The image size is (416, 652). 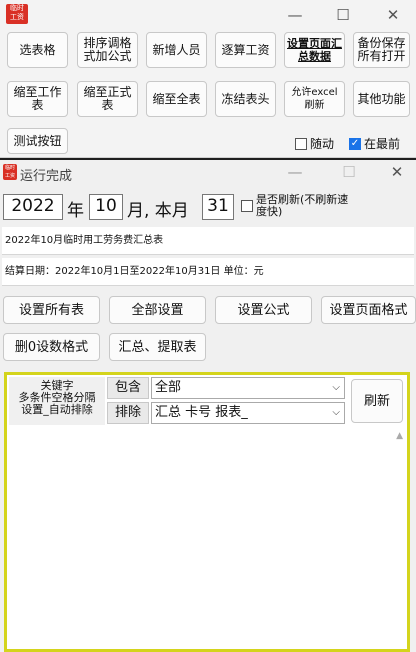 What do you see at coordinates (157, 347) in the screenshot?
I see `summary-extract-button: 汇总、提取表` at bounding box center [157, 347].